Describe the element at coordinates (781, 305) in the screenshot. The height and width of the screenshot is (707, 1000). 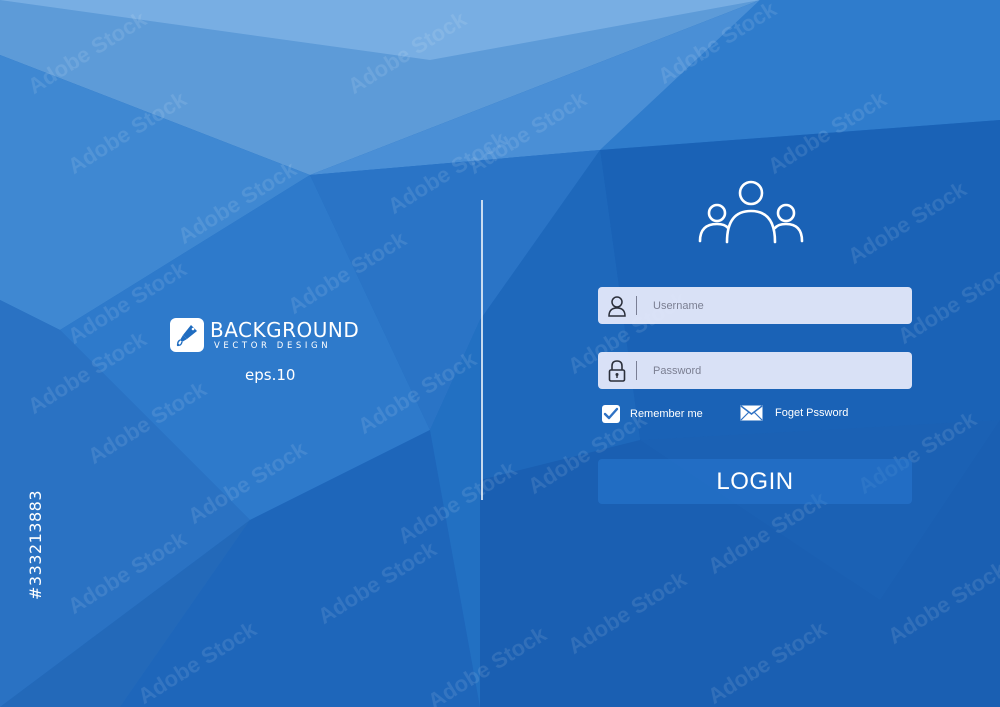
I see `username-input` at that location.